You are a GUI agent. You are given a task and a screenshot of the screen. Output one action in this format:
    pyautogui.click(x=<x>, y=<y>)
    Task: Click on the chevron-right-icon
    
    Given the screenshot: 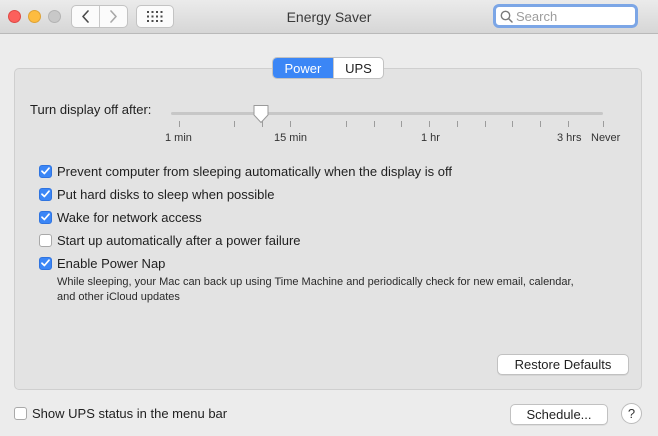 What is the action you would take?
    pyautogui.click(x=113, y=16)
    